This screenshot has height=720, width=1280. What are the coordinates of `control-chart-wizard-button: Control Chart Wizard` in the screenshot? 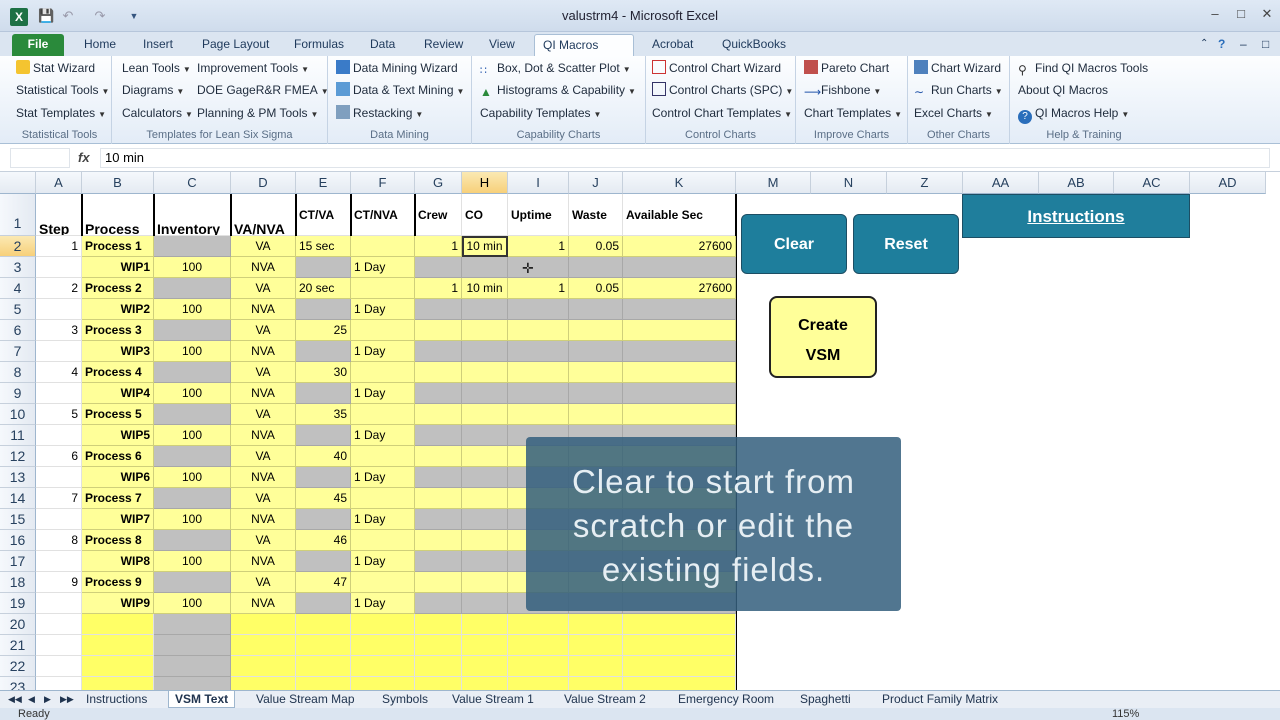 It's located at (716, 68).